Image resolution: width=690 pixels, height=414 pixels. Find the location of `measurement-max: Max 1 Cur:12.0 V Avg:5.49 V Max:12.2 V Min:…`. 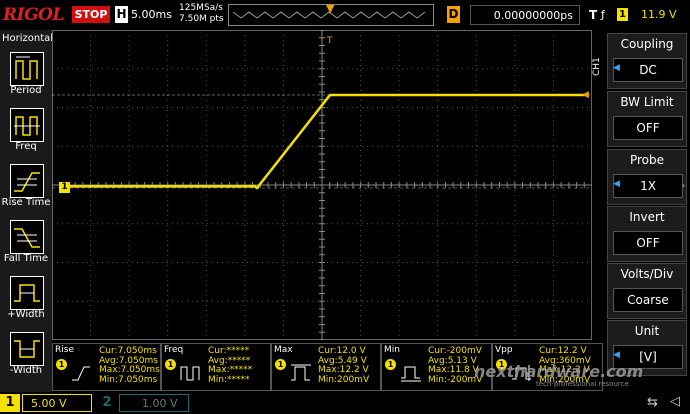

measurement-max: Max 1 Cur:12.0 V Avg:5.49 V Max:12.2 V Min:… is located at coordinates (326, 367).